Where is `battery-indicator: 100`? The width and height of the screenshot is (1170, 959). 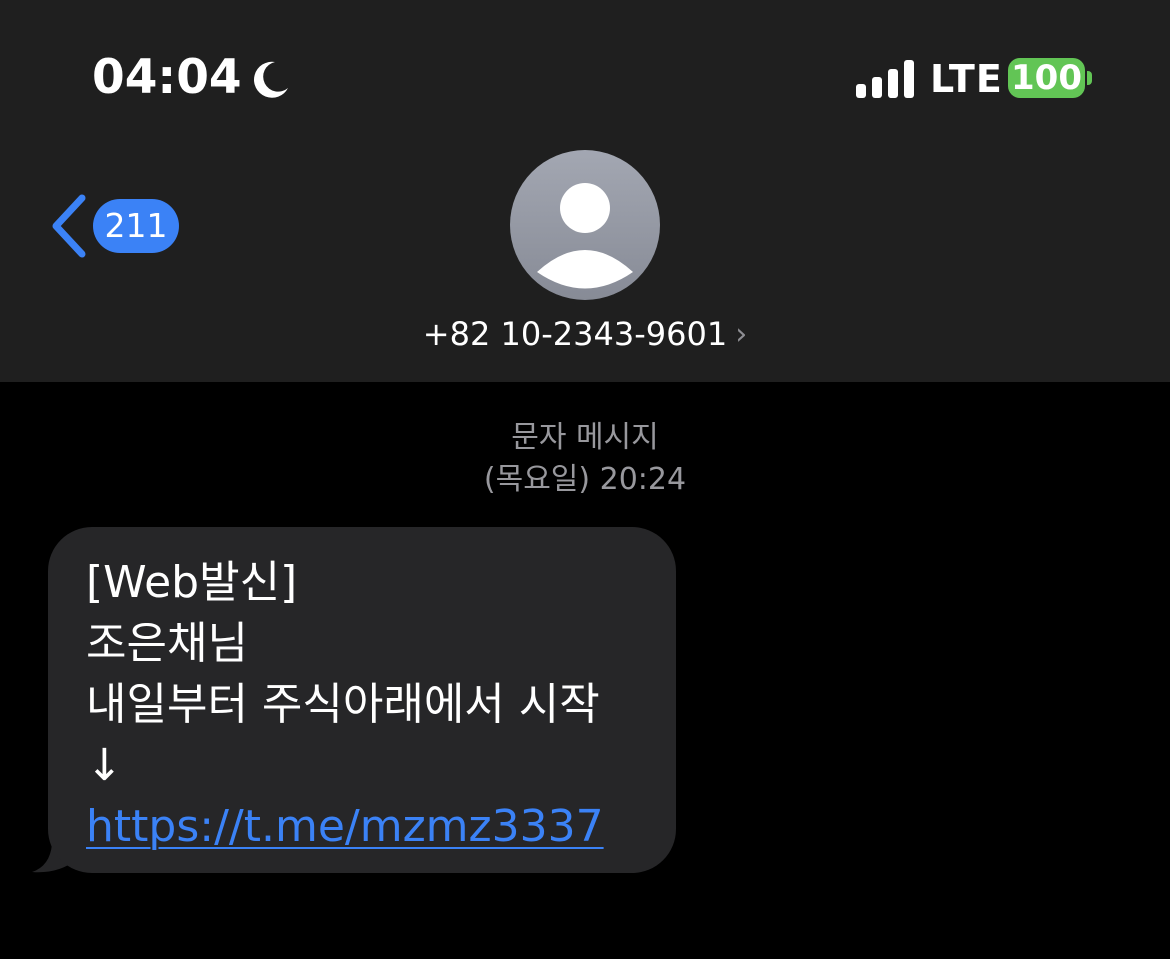
battery-indicator: 100 is located at coordinates (1046, 78).